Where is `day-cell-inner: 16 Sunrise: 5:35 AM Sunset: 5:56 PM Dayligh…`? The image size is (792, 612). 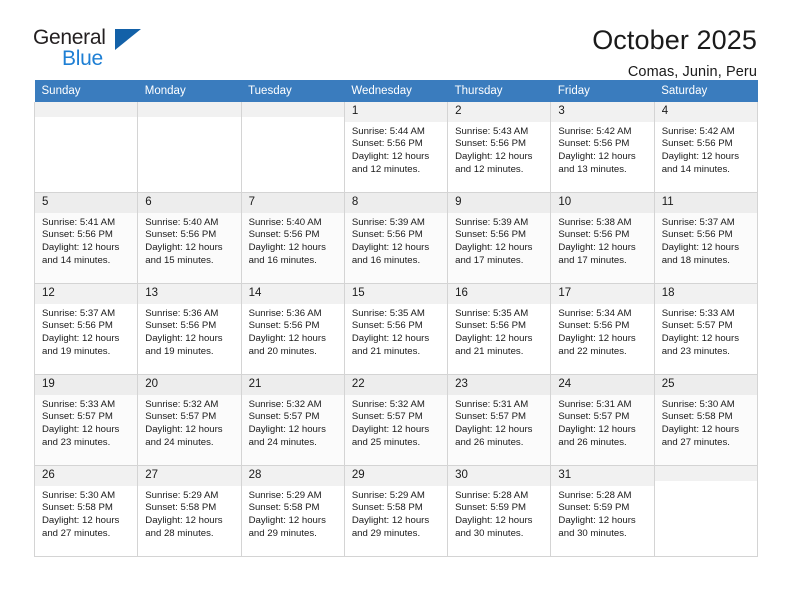
day-cell-inner: 16 Sunrise: 5:35 AM Sunset: 5:56 PM Dayligh… is located at coordinates (499, 329).